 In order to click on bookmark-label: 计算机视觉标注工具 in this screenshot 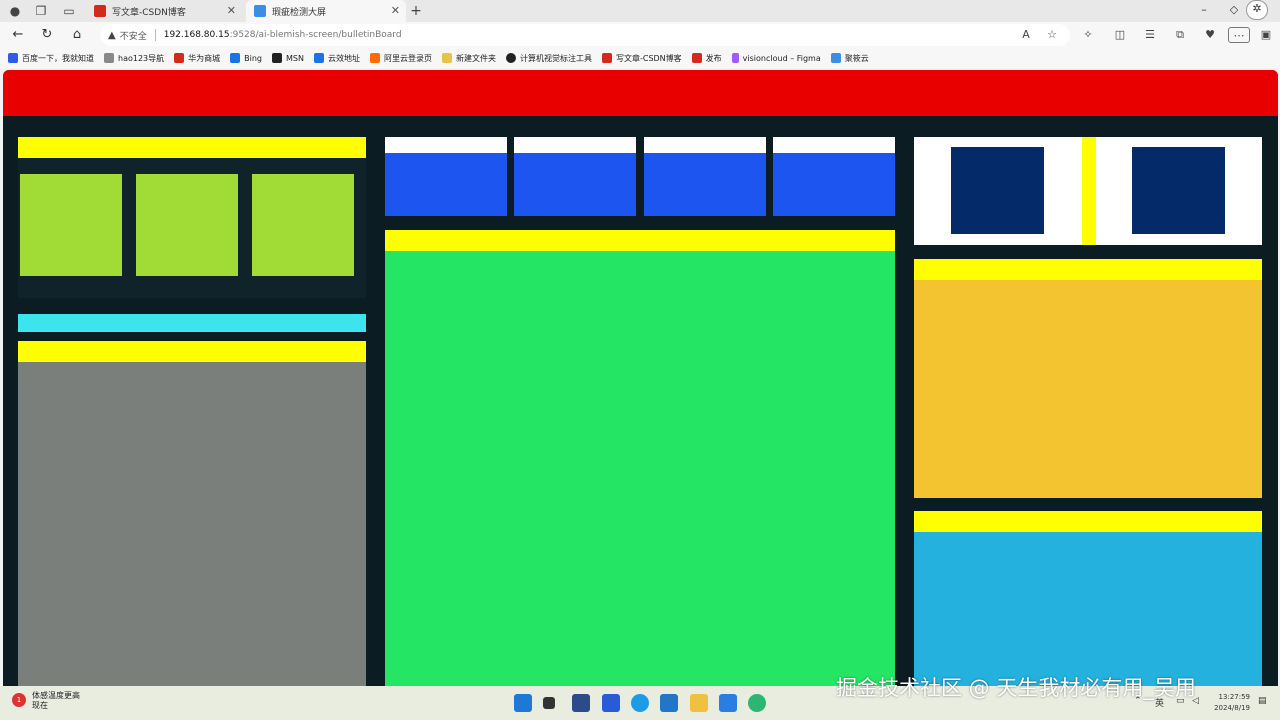, I will do `click(555, 58)`.